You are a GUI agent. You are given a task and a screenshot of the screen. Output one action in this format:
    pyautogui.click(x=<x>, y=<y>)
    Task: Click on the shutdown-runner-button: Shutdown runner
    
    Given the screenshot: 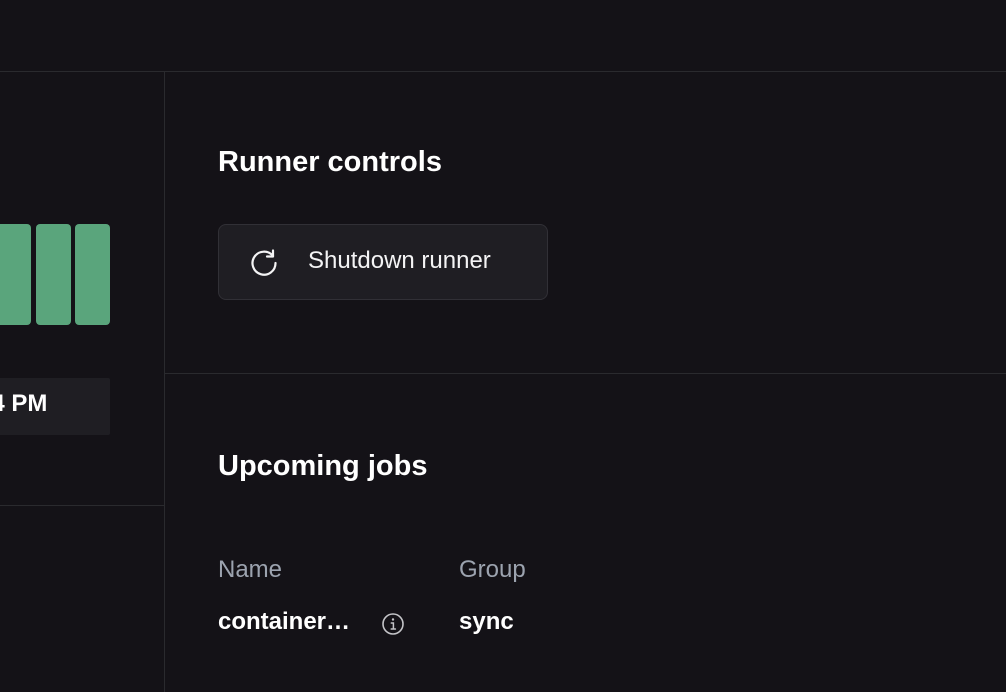 What is the action you would take?
    pyautogui.click(x=383, y=262)
    